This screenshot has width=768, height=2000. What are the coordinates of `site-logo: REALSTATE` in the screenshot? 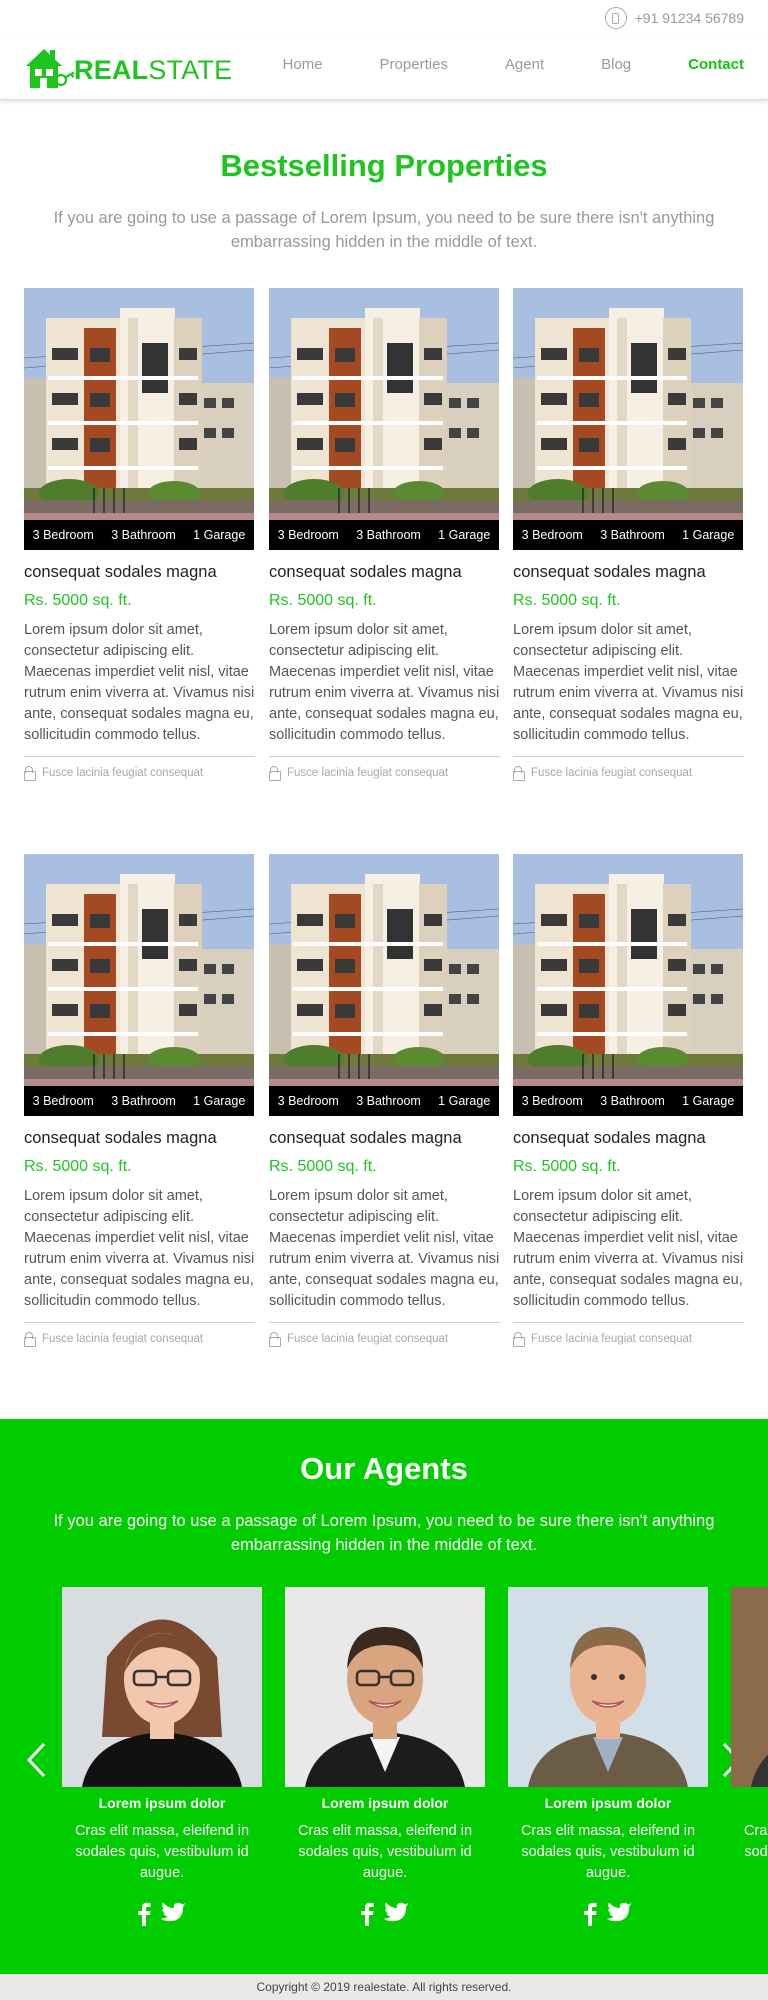 It's located at (128, 68).